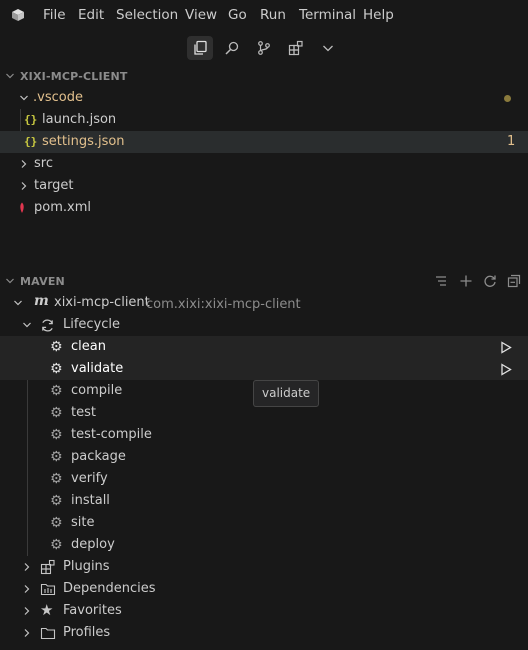 The height and width of the screenshot is (650, 528). I want to click on refresh-icon, so click(490, 281).